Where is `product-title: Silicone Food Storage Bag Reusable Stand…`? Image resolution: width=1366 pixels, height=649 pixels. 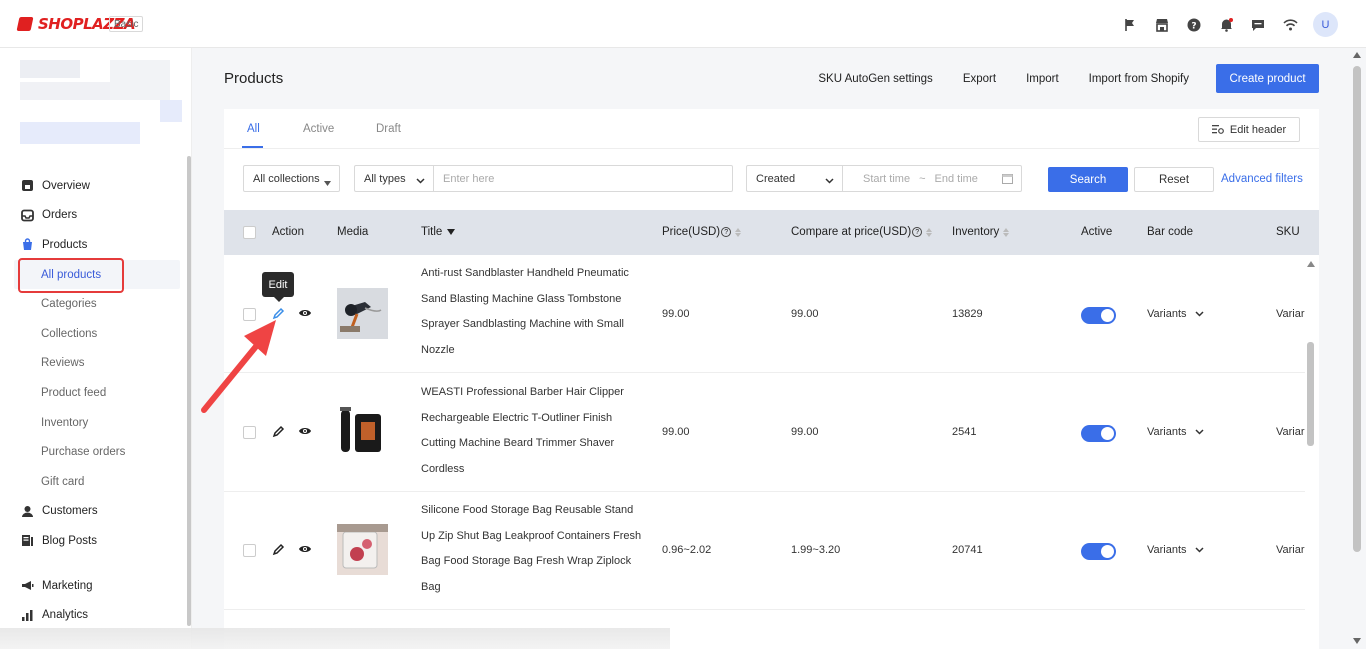
product-title: Silicone Food Storage Bag Reusable Stand… is located at coordinates (533, 549).